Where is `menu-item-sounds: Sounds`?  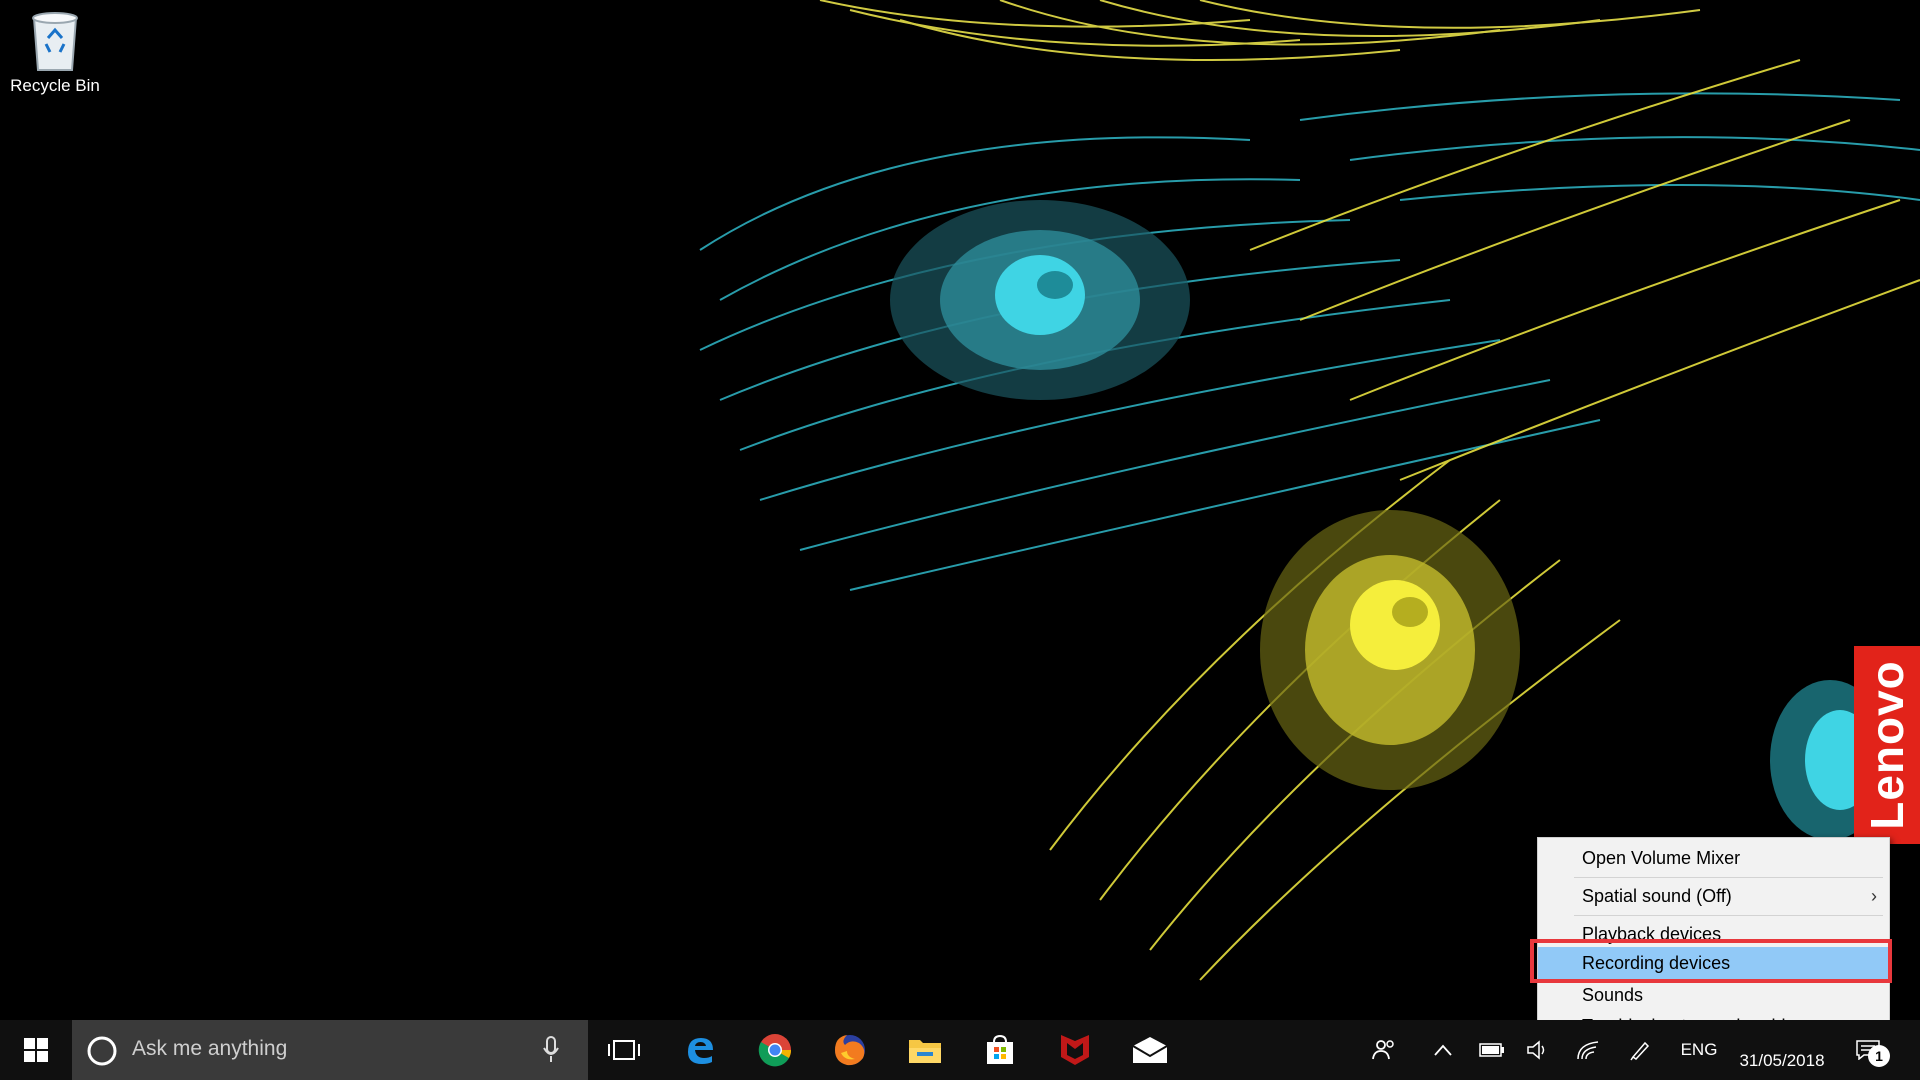
menu-item-sounds: Sounds is located at coordinates (1713, 995).